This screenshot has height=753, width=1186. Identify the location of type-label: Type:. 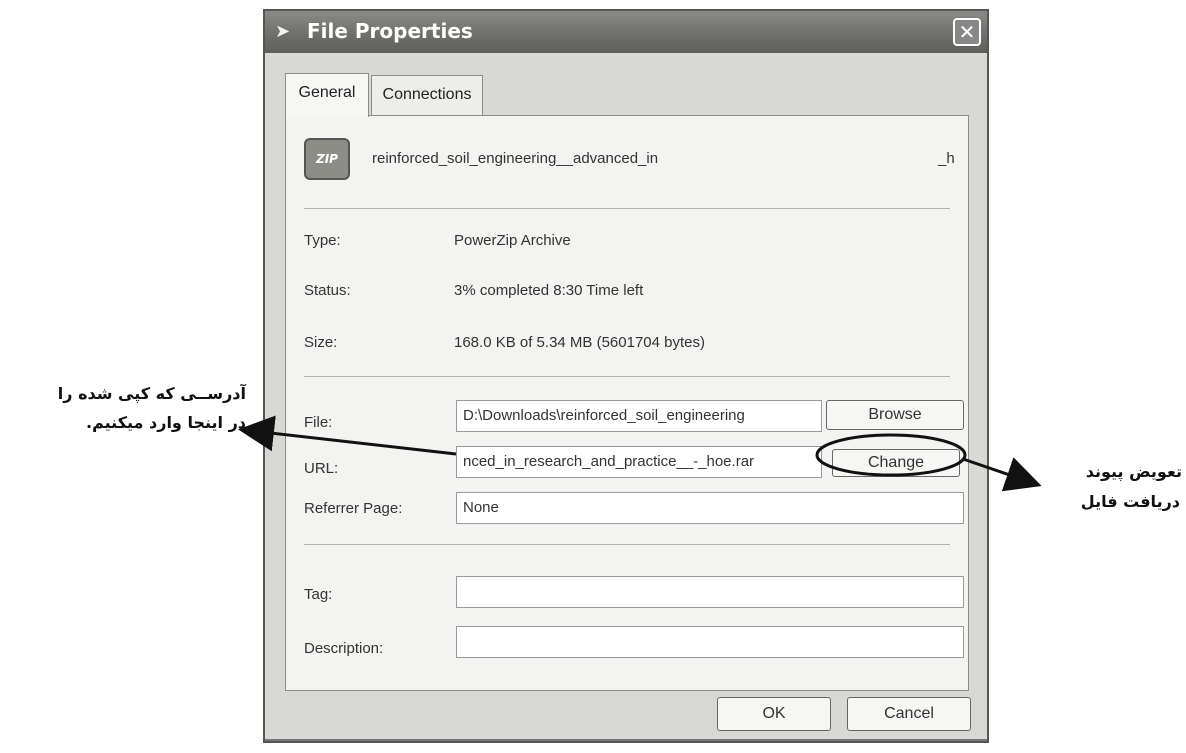
(322, 240).